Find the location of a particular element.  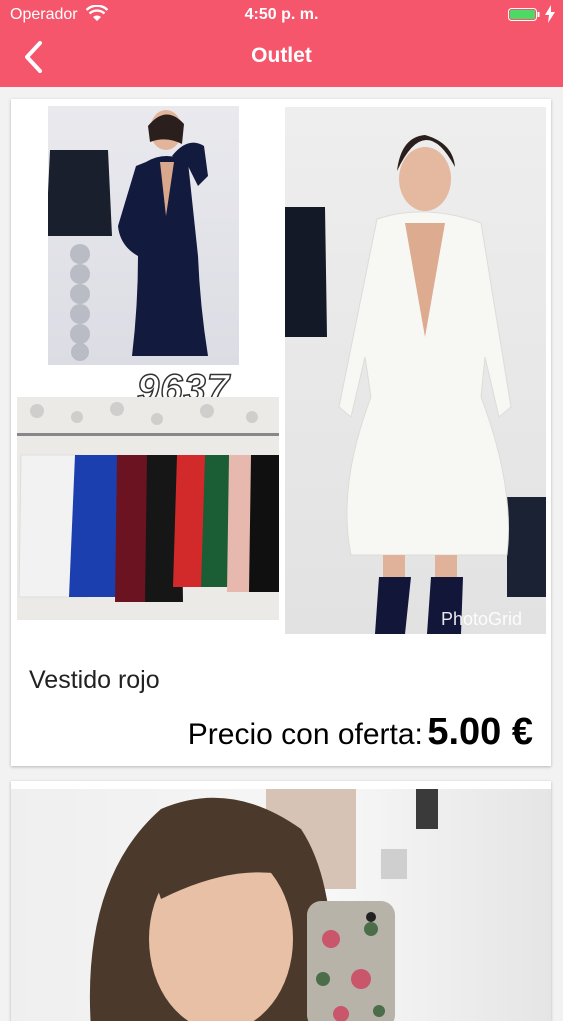

status-bar: Operador 4:50 p. m. is located at coordinates (281, 15).